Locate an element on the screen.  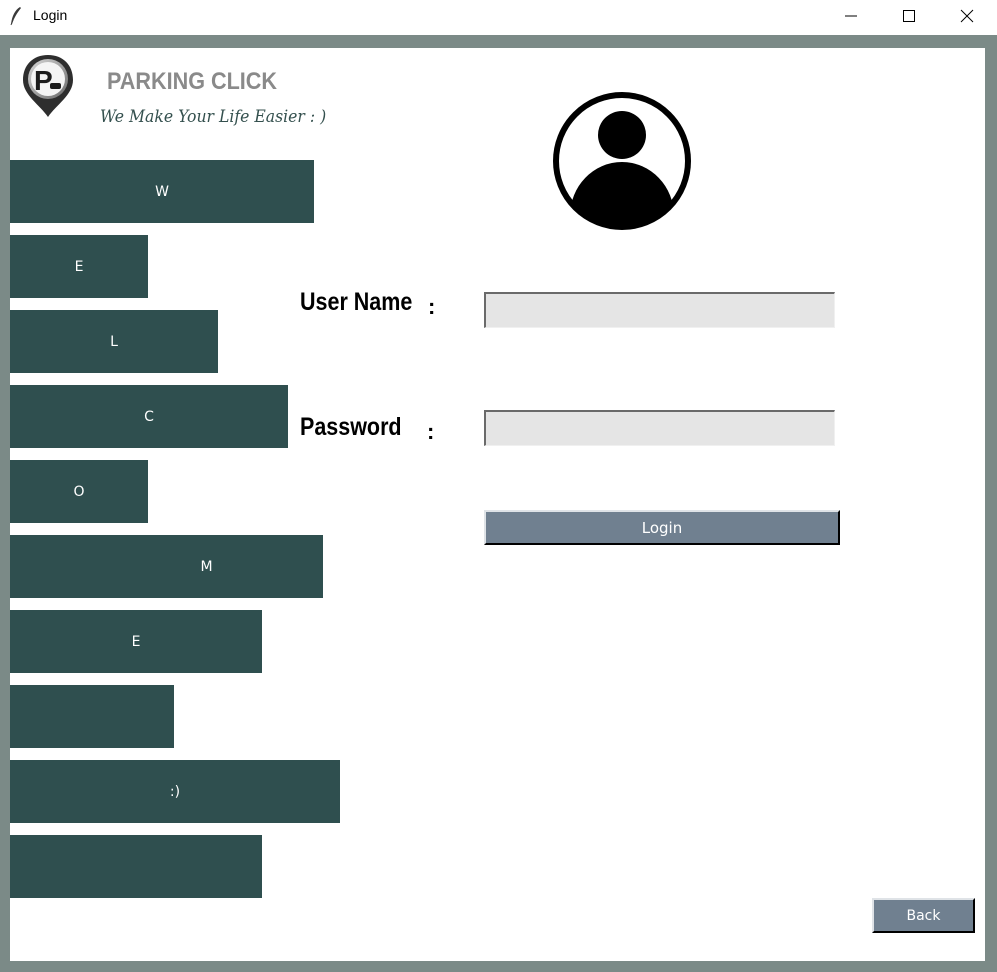
welcome-bar: O is located at coordinates (79, 491).